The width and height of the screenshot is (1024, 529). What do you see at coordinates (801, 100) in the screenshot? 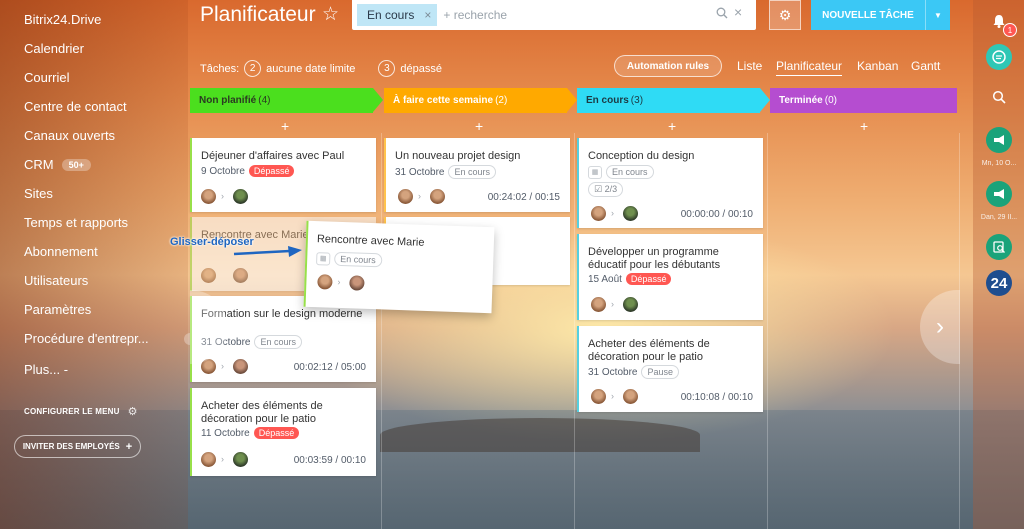
I see `column-title: Terminée` at bounding box center [801, 100].